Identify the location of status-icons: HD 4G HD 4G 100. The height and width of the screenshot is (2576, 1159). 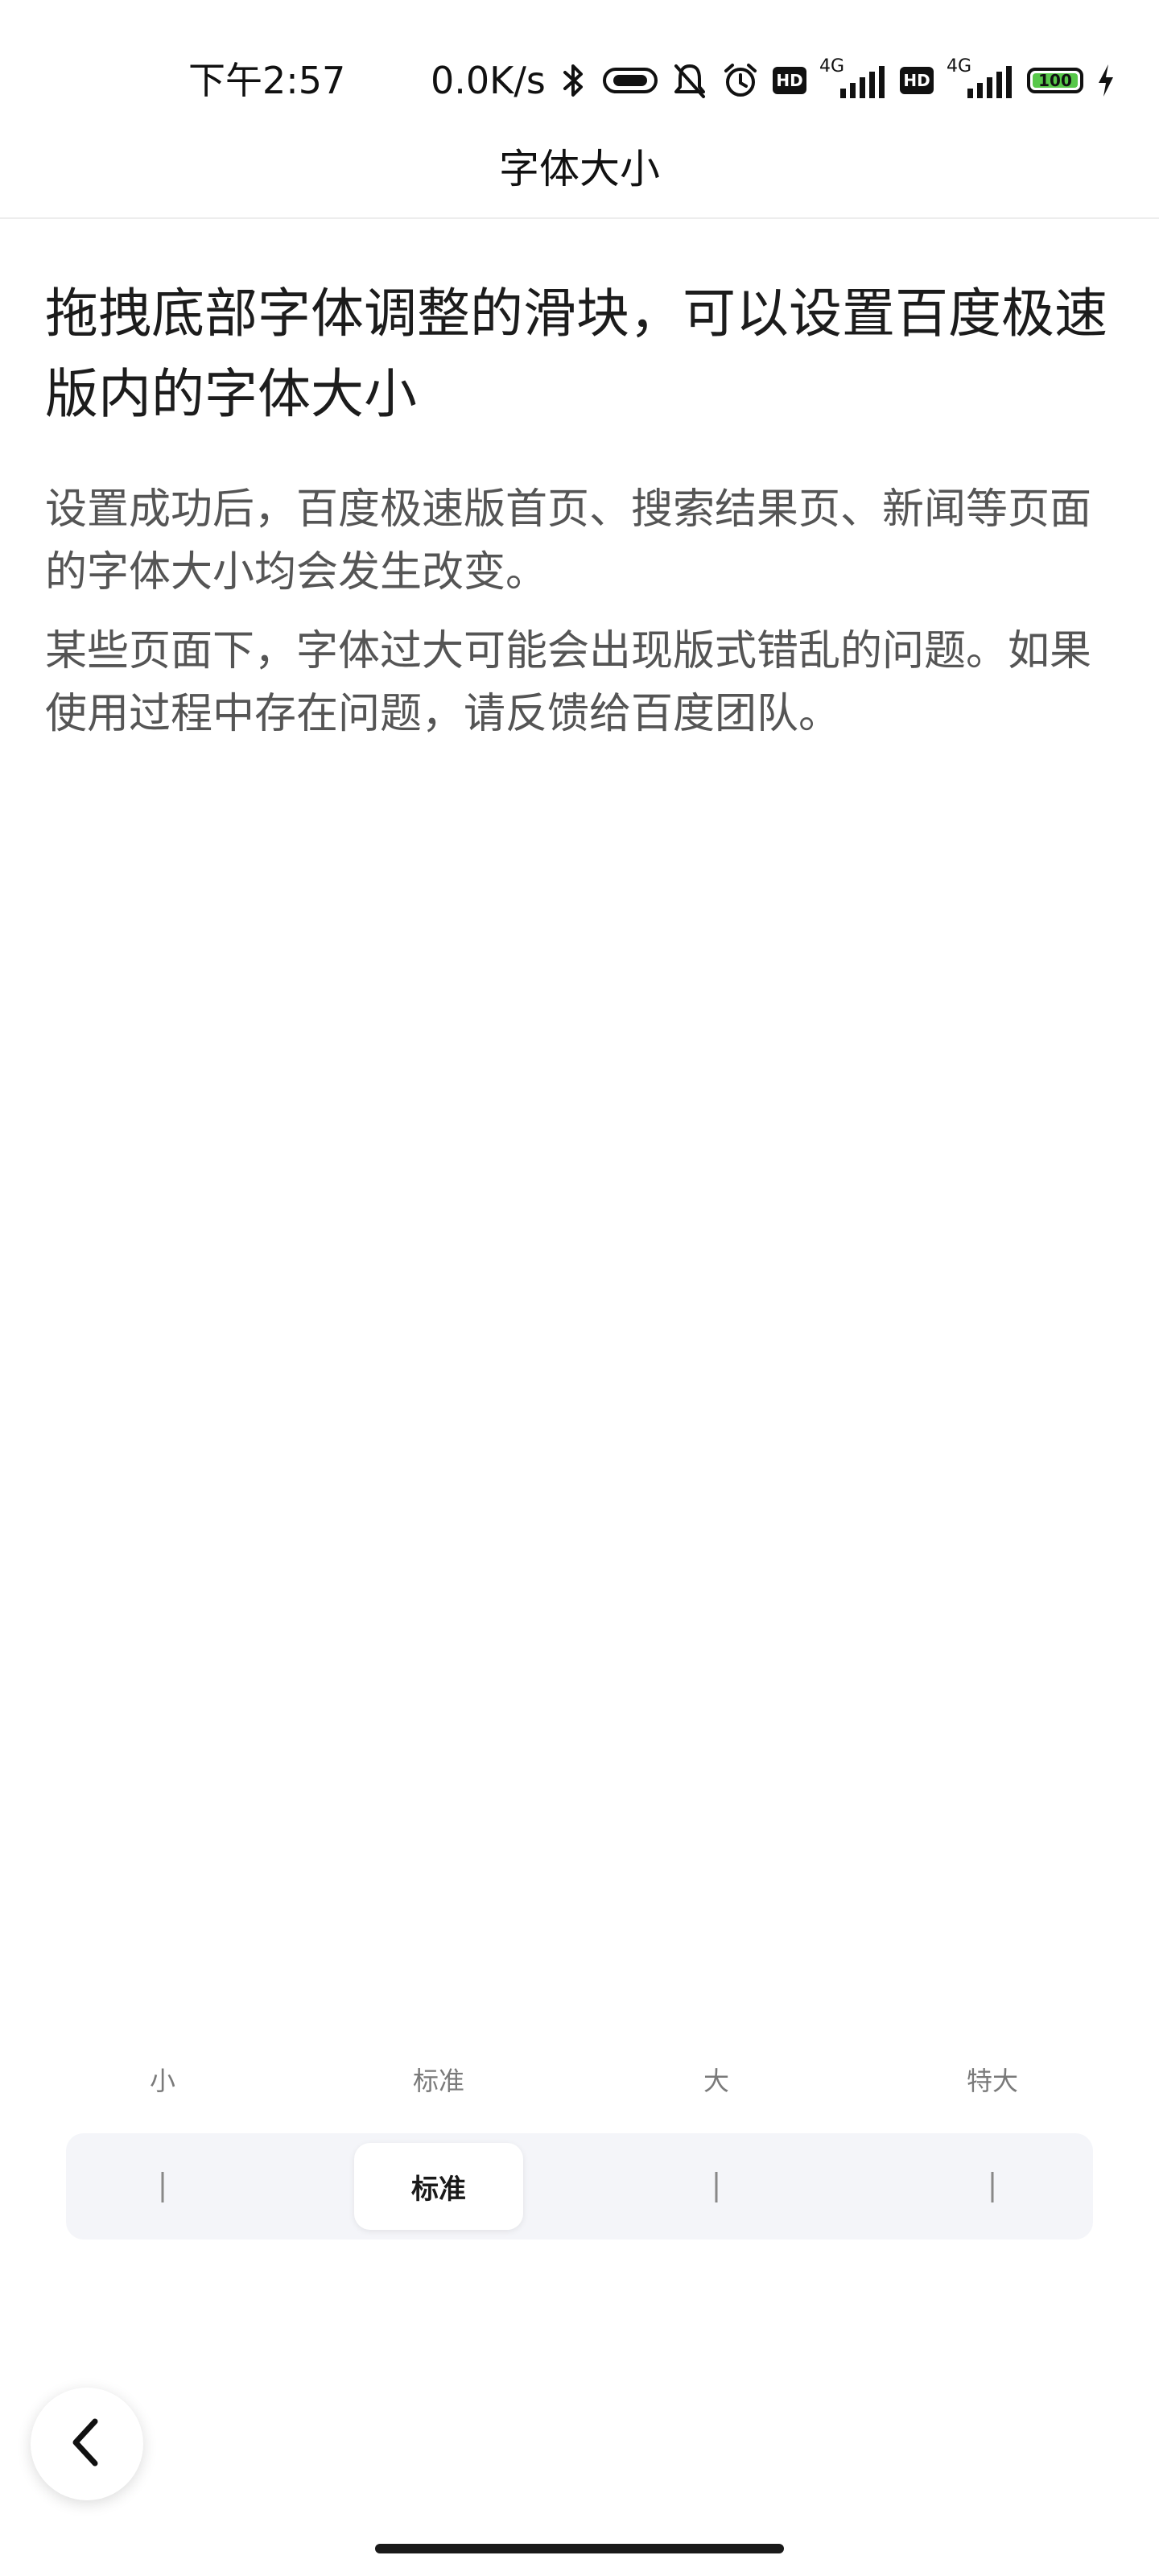
(837, 80).